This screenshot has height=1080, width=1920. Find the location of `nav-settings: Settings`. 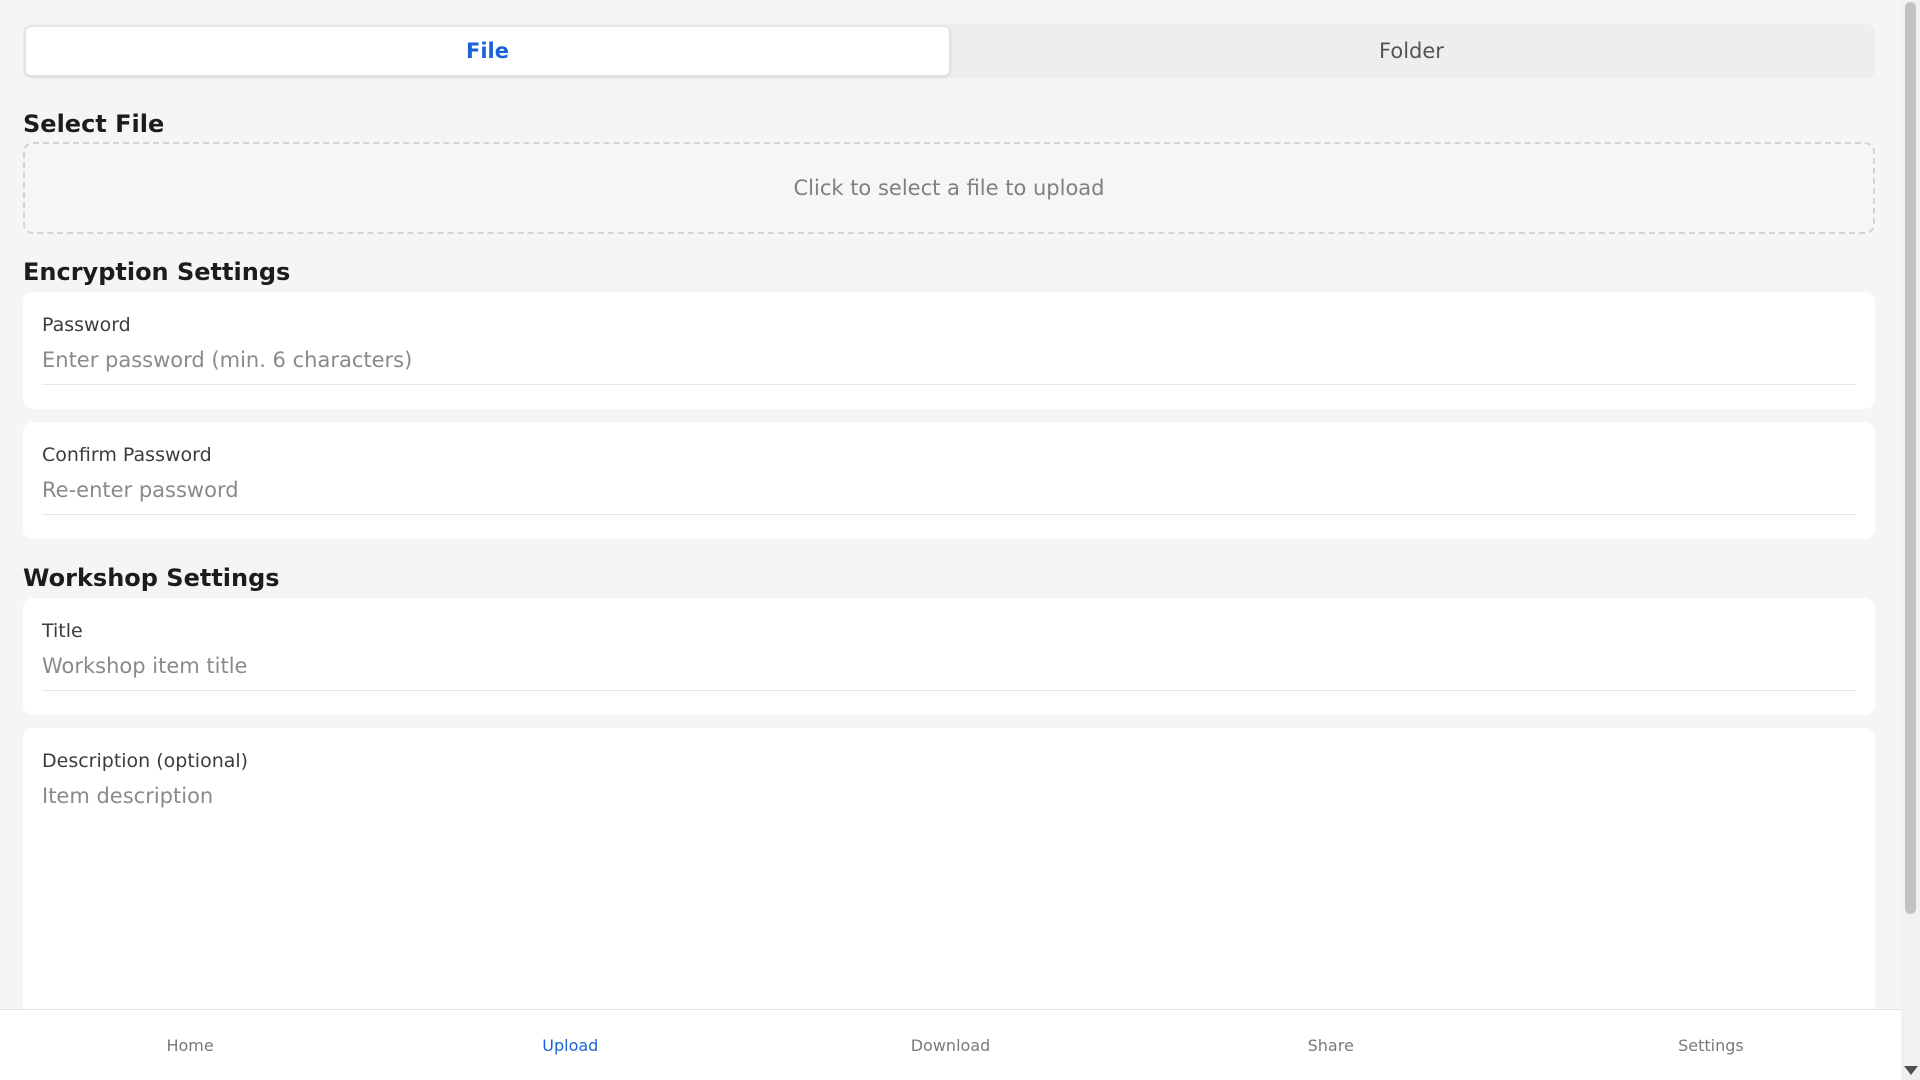

nav-settings: Settings is located at coordinates (1711, 1045).